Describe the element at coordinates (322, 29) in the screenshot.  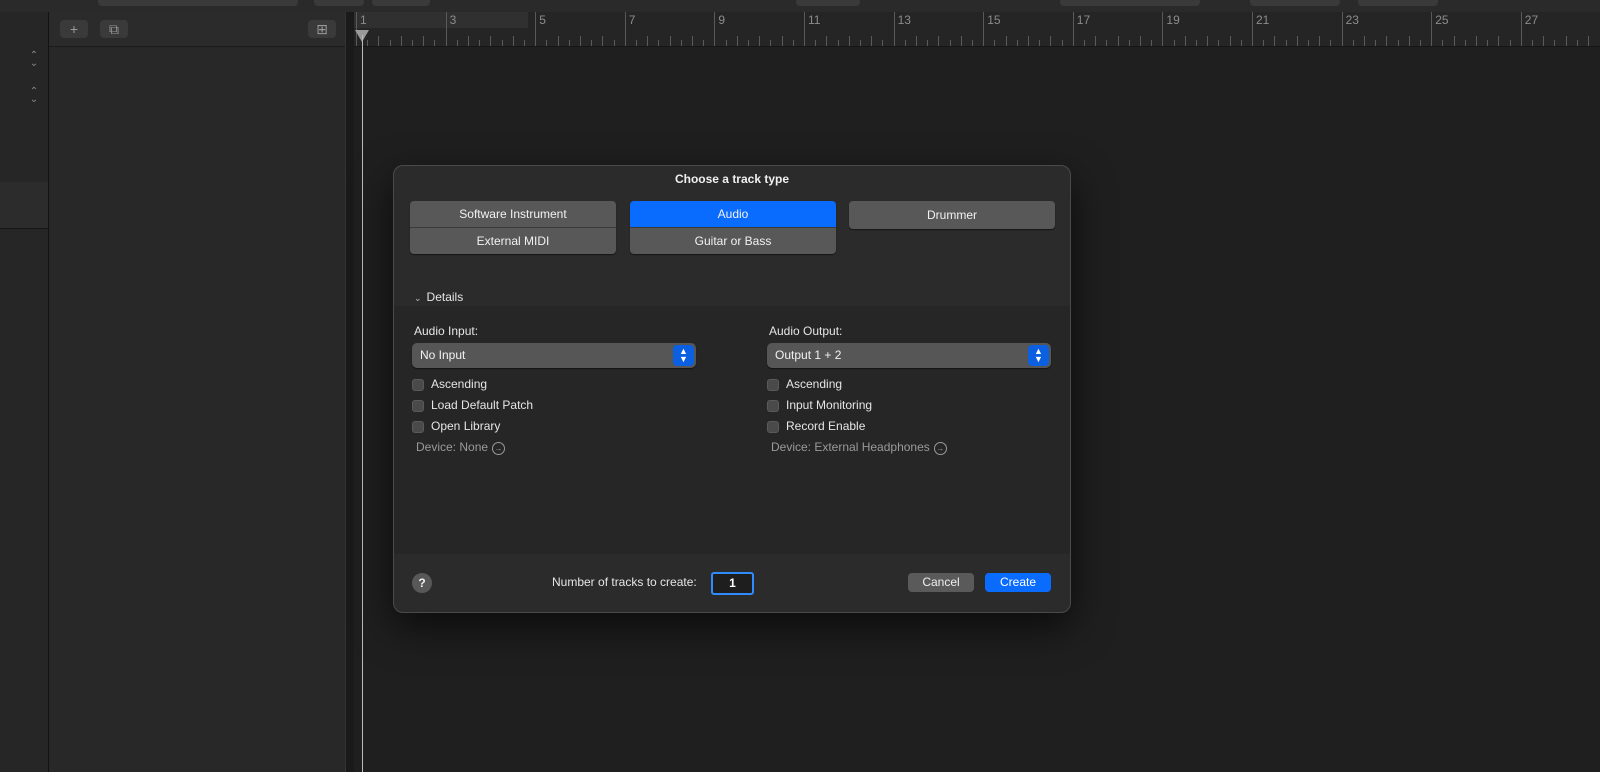
I see `new-folder-button: ⊞` at that location.